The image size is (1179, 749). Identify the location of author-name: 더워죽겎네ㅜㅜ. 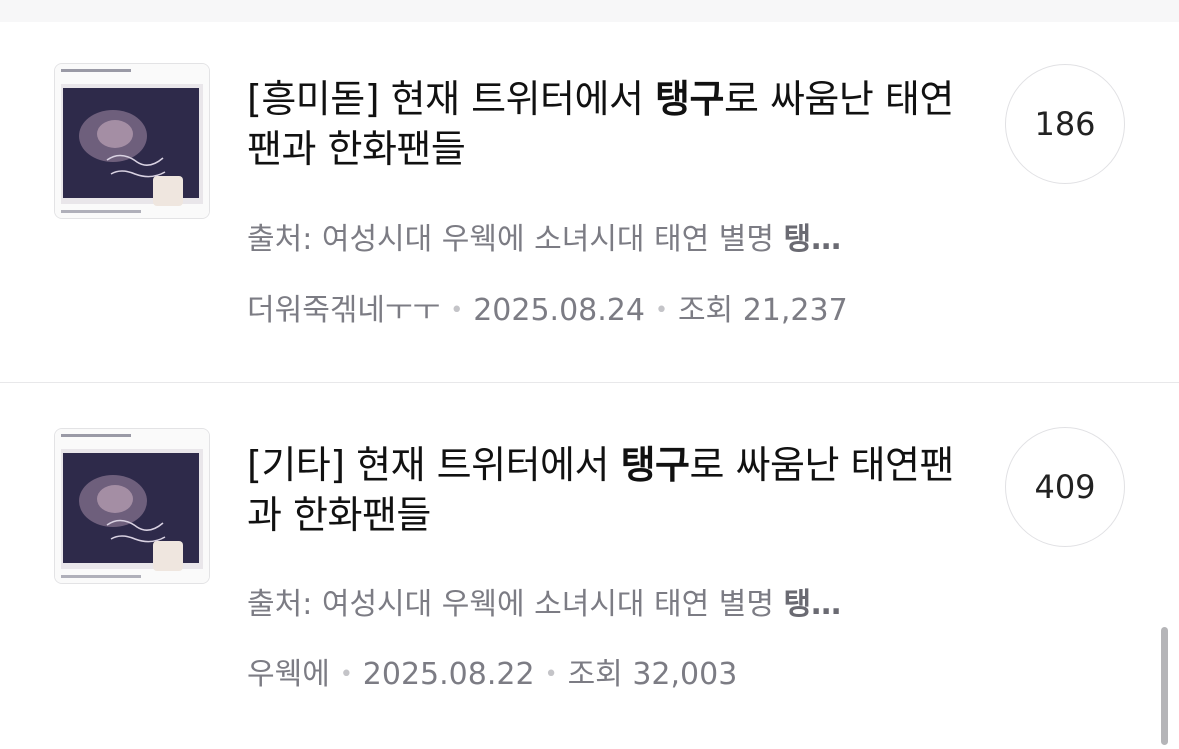
(343, 310).